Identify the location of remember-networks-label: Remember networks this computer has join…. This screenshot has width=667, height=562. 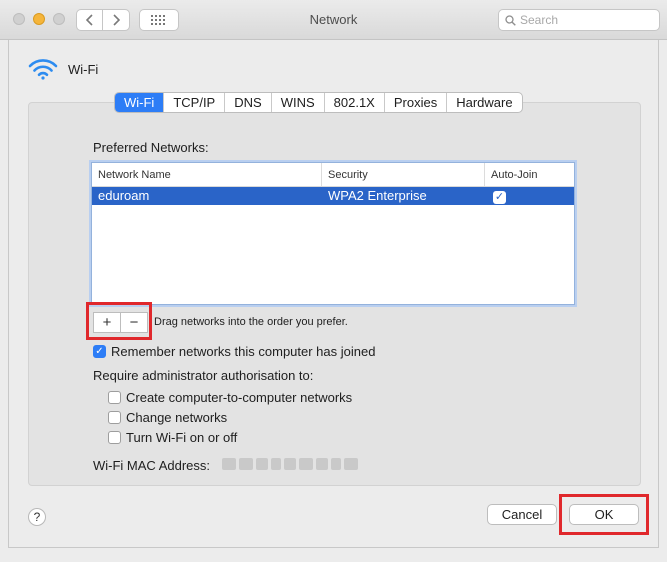
(243, 351).